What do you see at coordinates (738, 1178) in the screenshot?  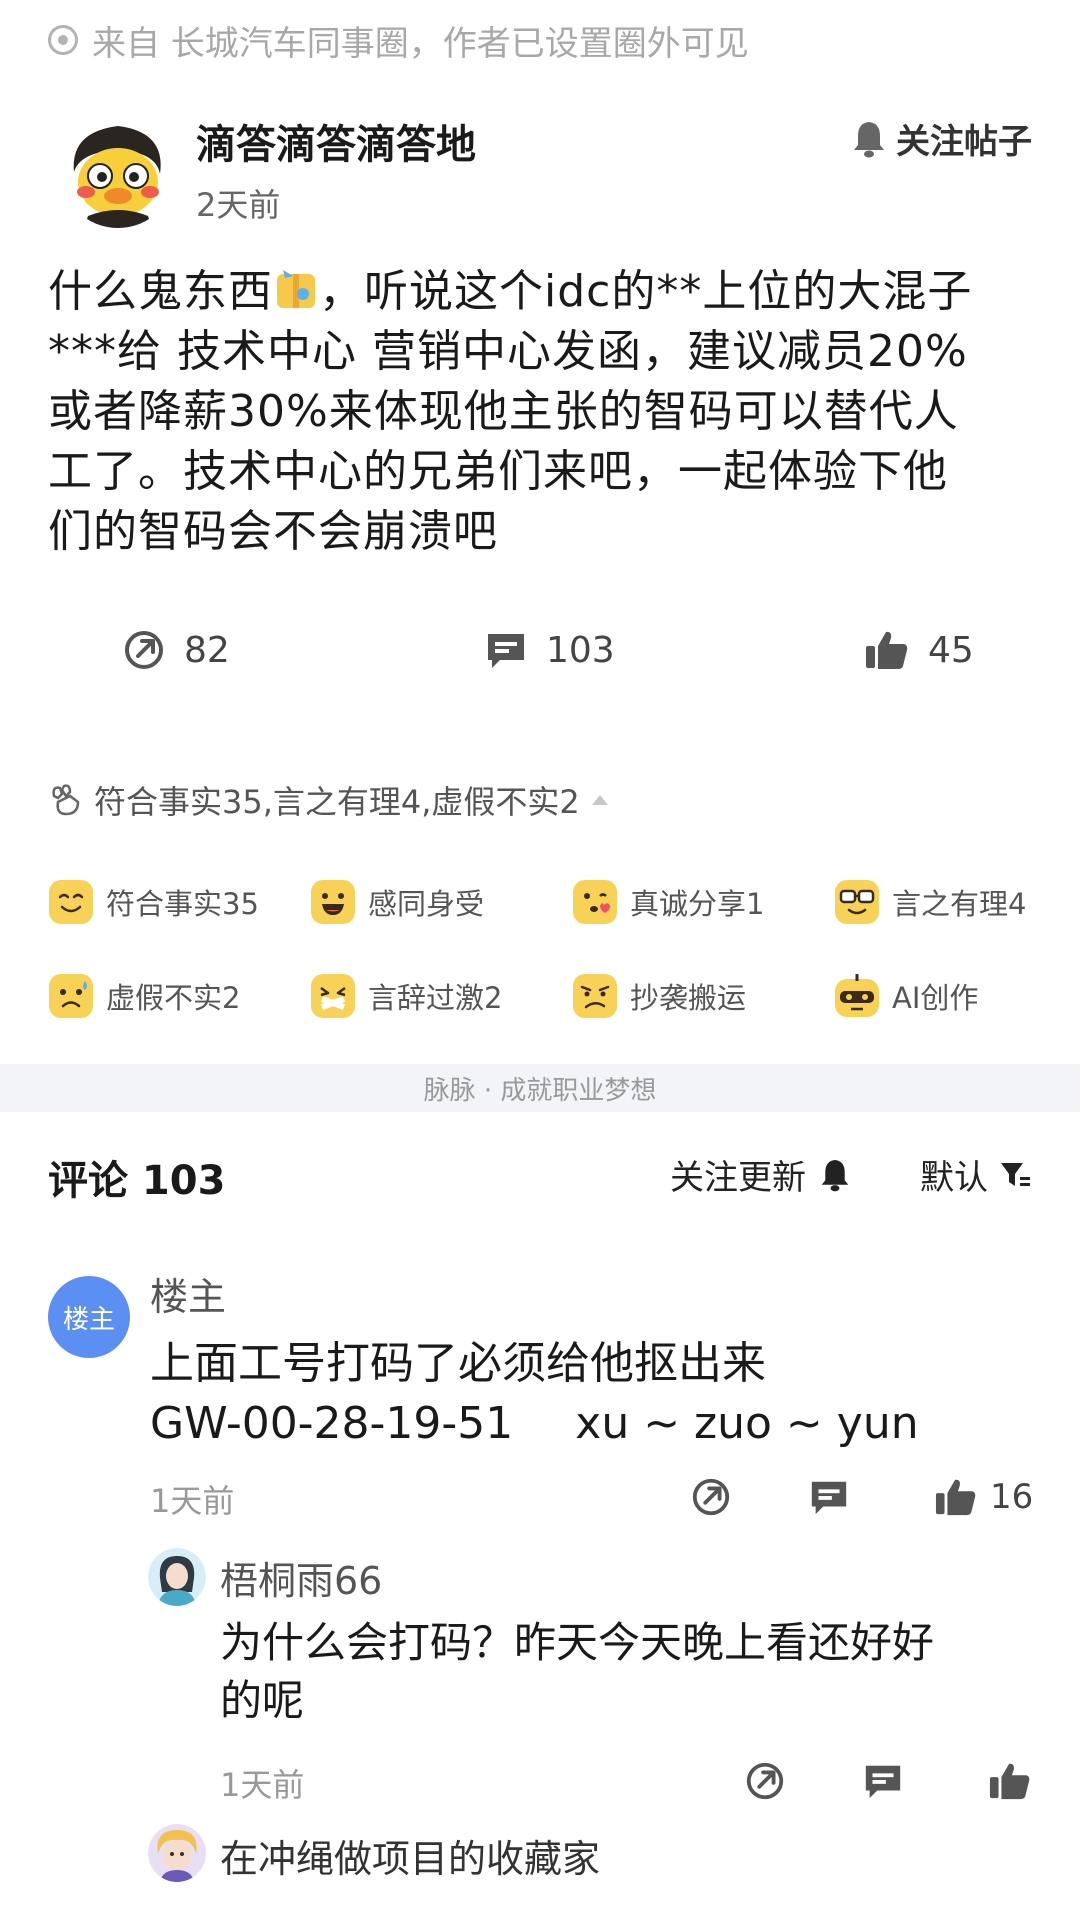 I see `follow-updates-label: 关注更新` at bounding box center [738, 1178].